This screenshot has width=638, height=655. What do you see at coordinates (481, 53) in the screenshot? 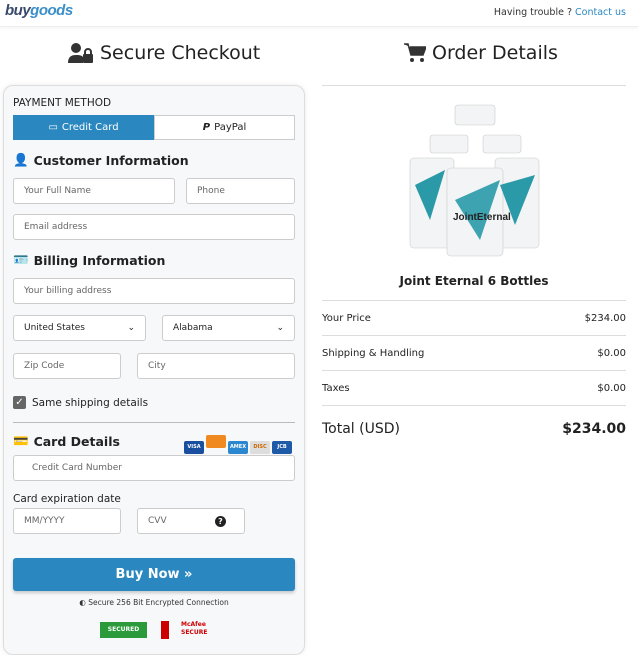
I see `order-details-heading: Order Details` at bounding box center [481, 53].